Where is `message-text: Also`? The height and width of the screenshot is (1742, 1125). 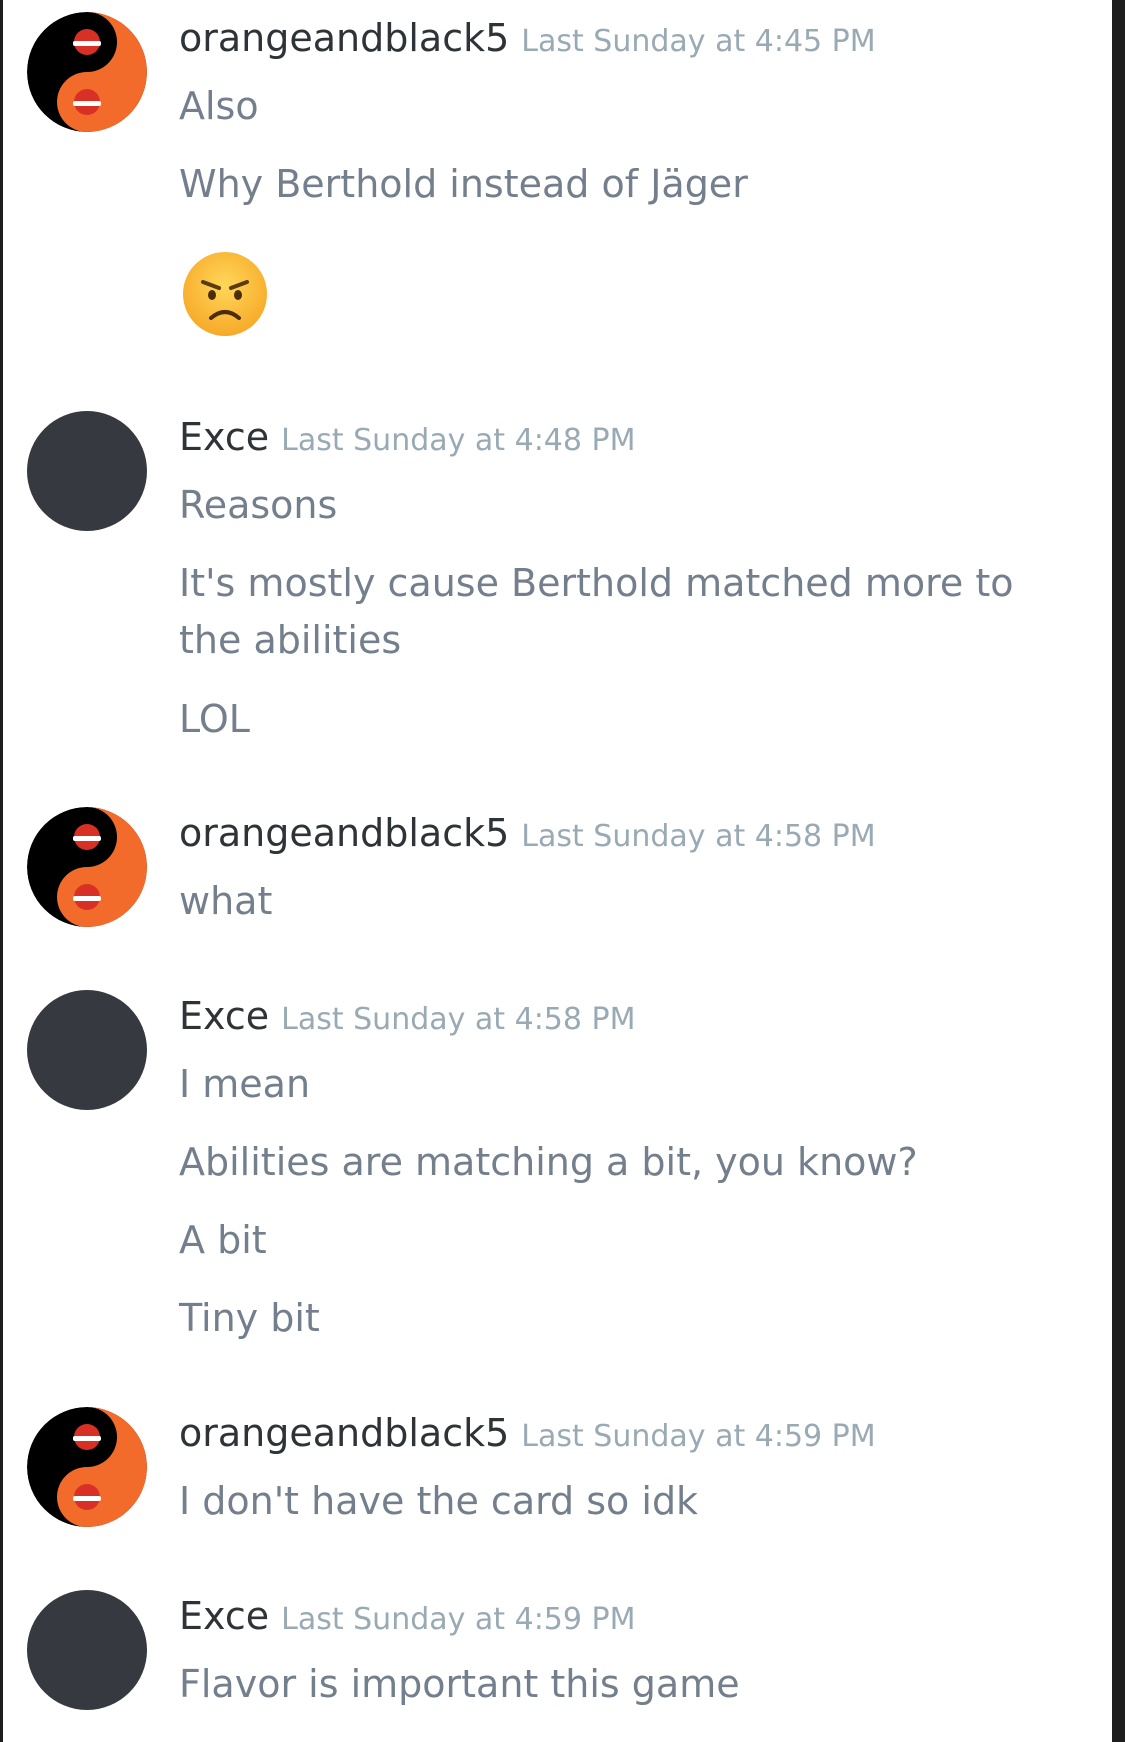 message-text: Also is located at coordinates (219, 106).